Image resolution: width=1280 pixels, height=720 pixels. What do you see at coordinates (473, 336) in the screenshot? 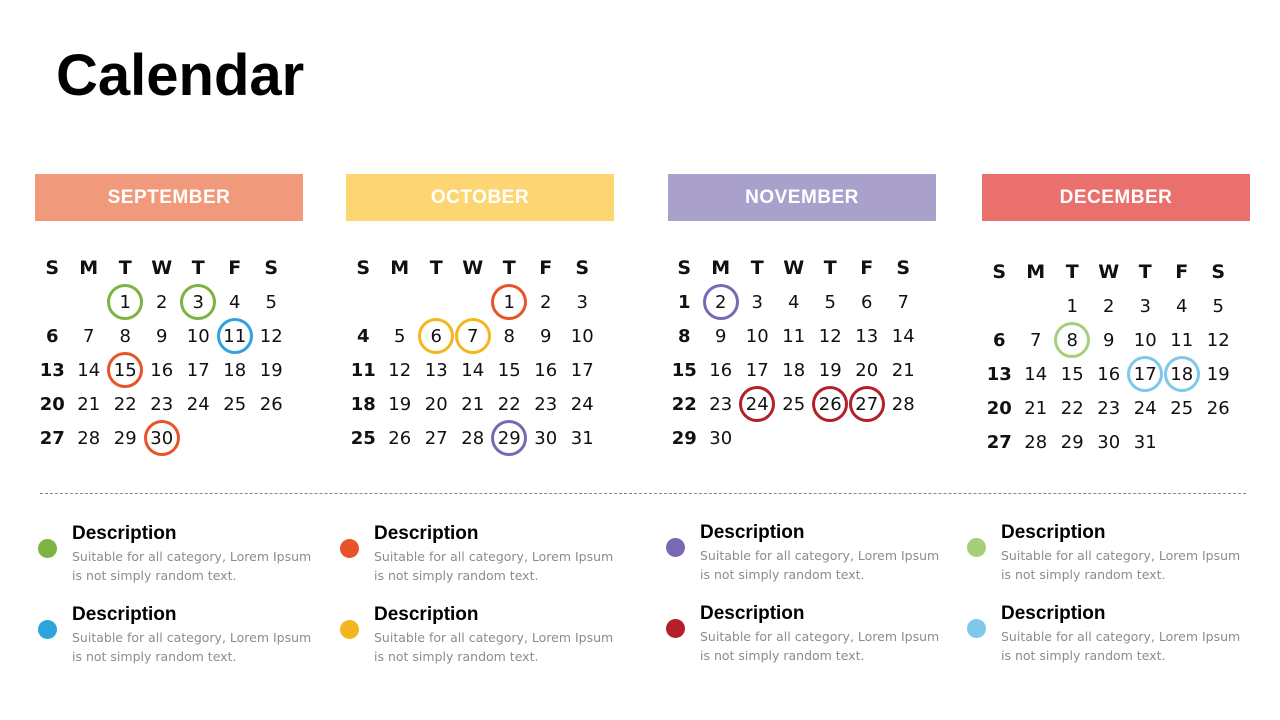
I see `highlighted-day: 7` at bounding box center [473, 336].